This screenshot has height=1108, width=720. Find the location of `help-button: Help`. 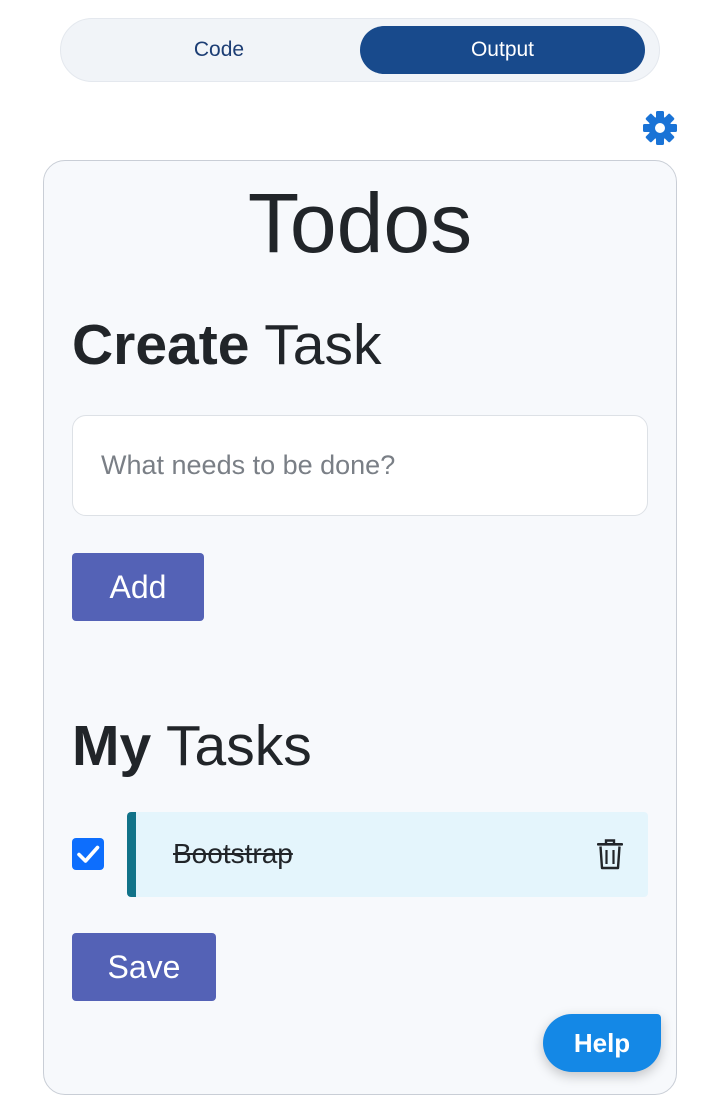

help-button: Help is located at coordinates (602, 1043).